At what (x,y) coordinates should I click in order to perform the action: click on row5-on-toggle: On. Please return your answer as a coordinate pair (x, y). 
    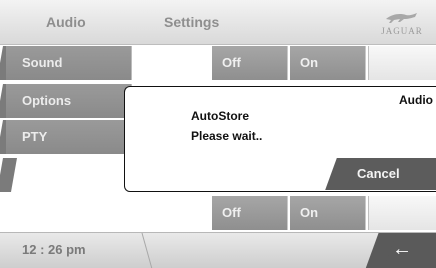
    Looking at the image, I should click on (328, 213).